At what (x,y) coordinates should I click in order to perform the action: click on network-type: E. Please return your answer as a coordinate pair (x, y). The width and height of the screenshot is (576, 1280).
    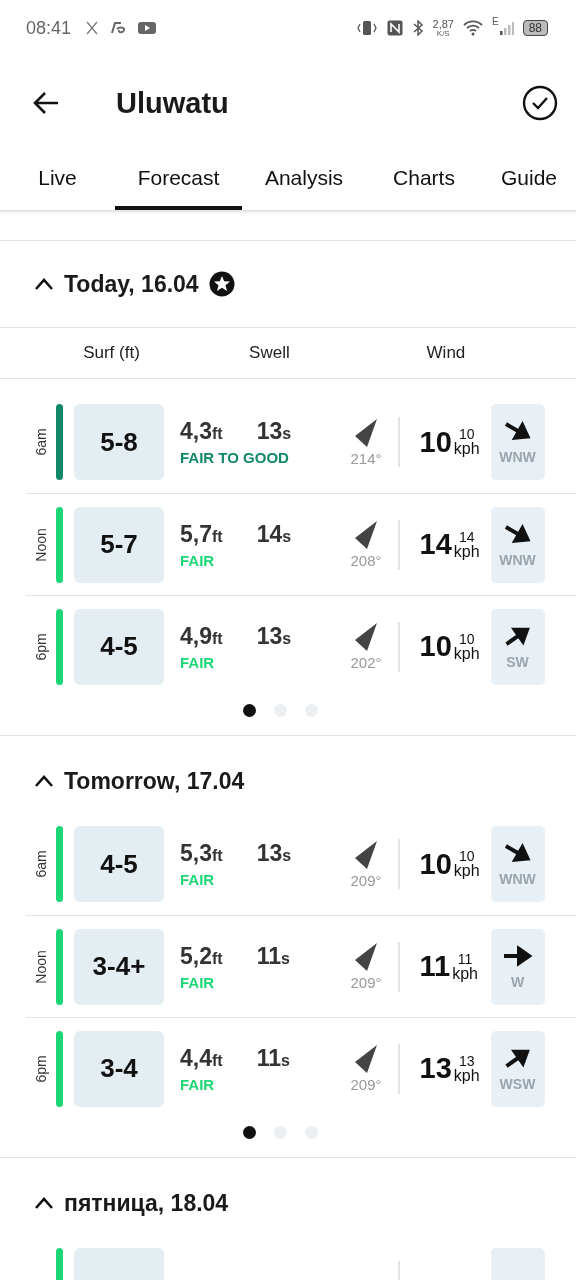
    Looking at the image, I should click on (495, 21).